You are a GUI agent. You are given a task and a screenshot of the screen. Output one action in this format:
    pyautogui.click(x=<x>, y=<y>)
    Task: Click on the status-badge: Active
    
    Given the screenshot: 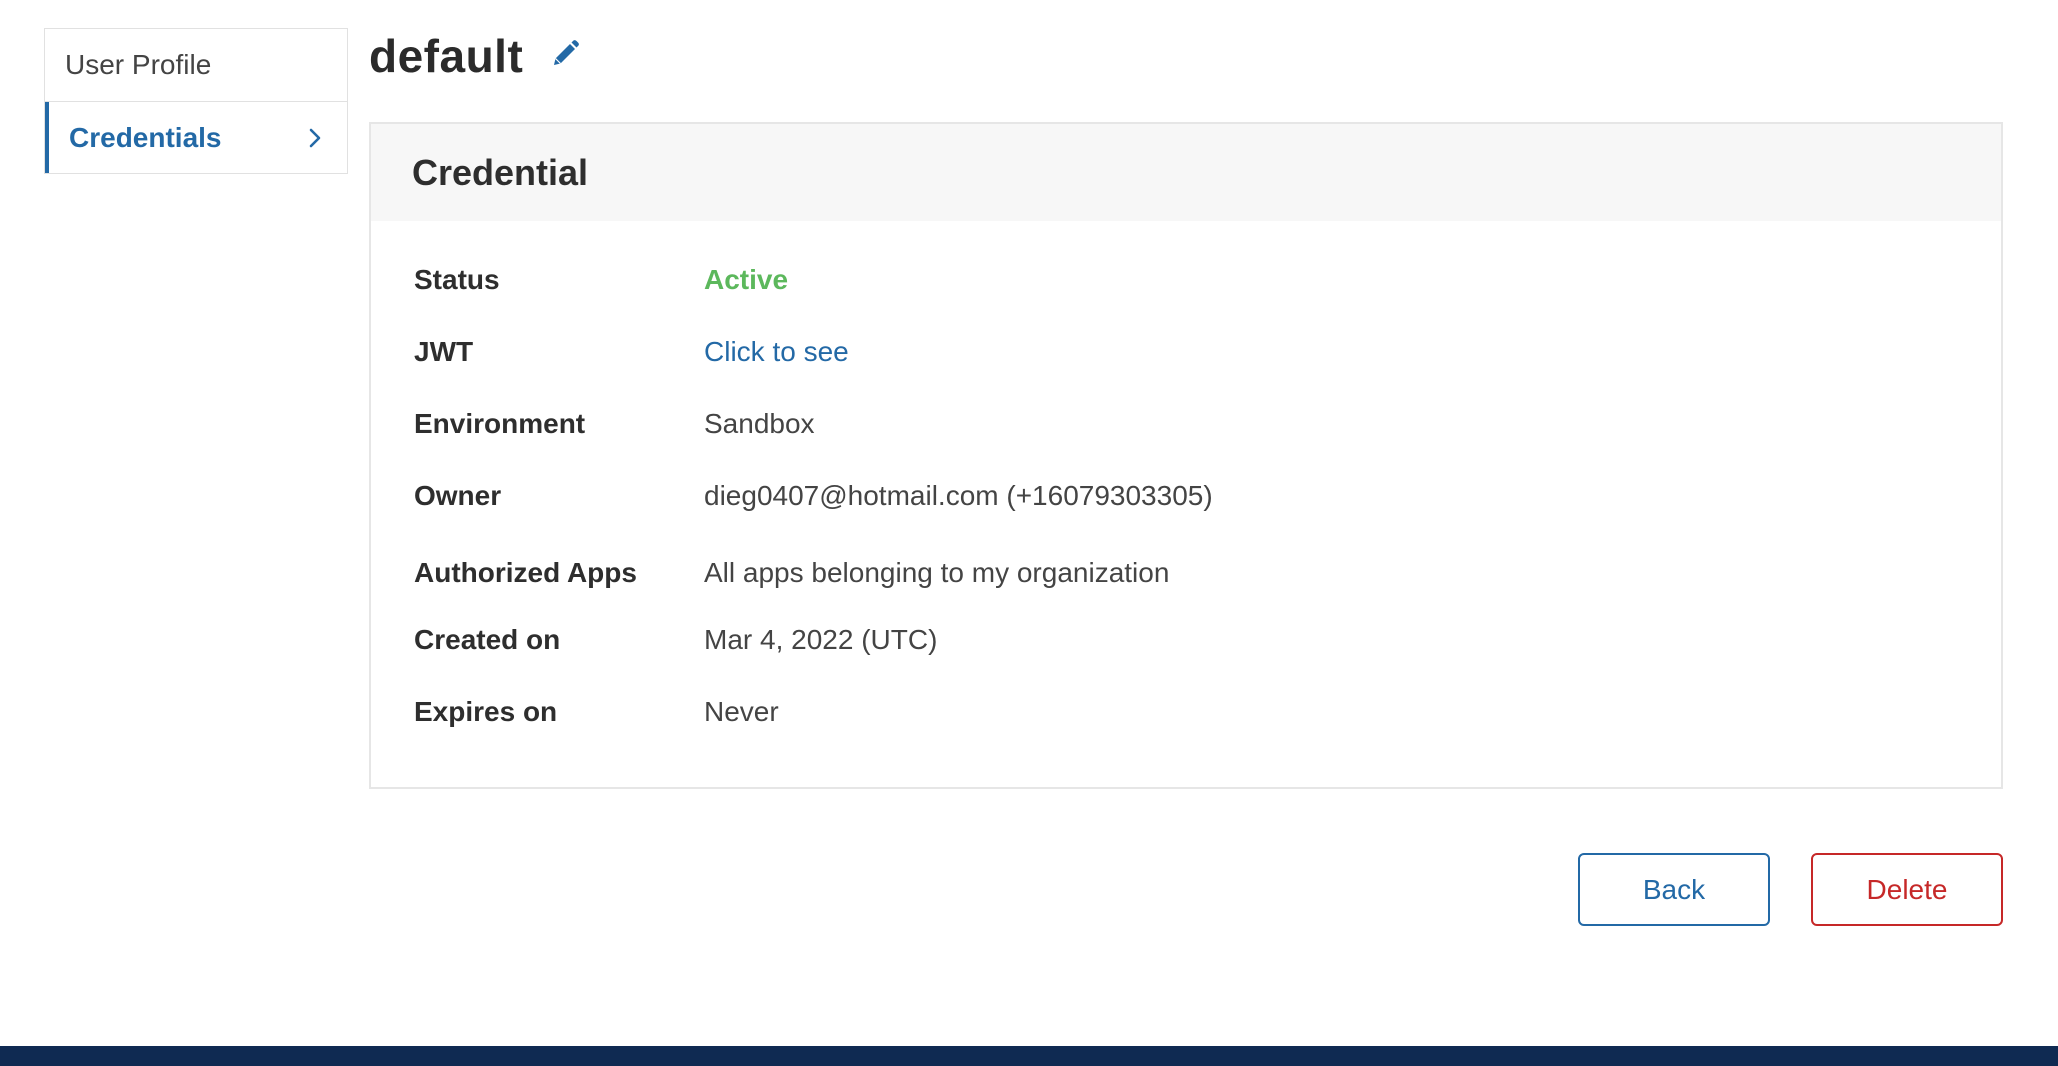 What is the action you would take?
    pyautogui.click(x=746, y=279)
    